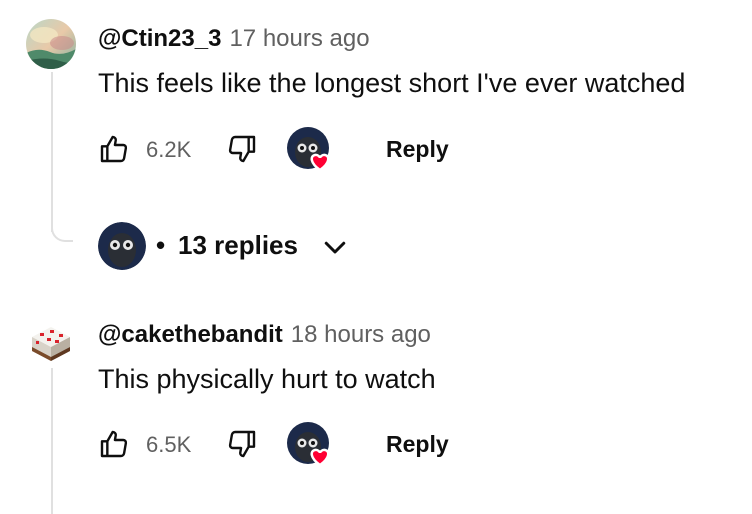  I want to click on comment-author-handle: @cakethebandit, so click(190, 334).